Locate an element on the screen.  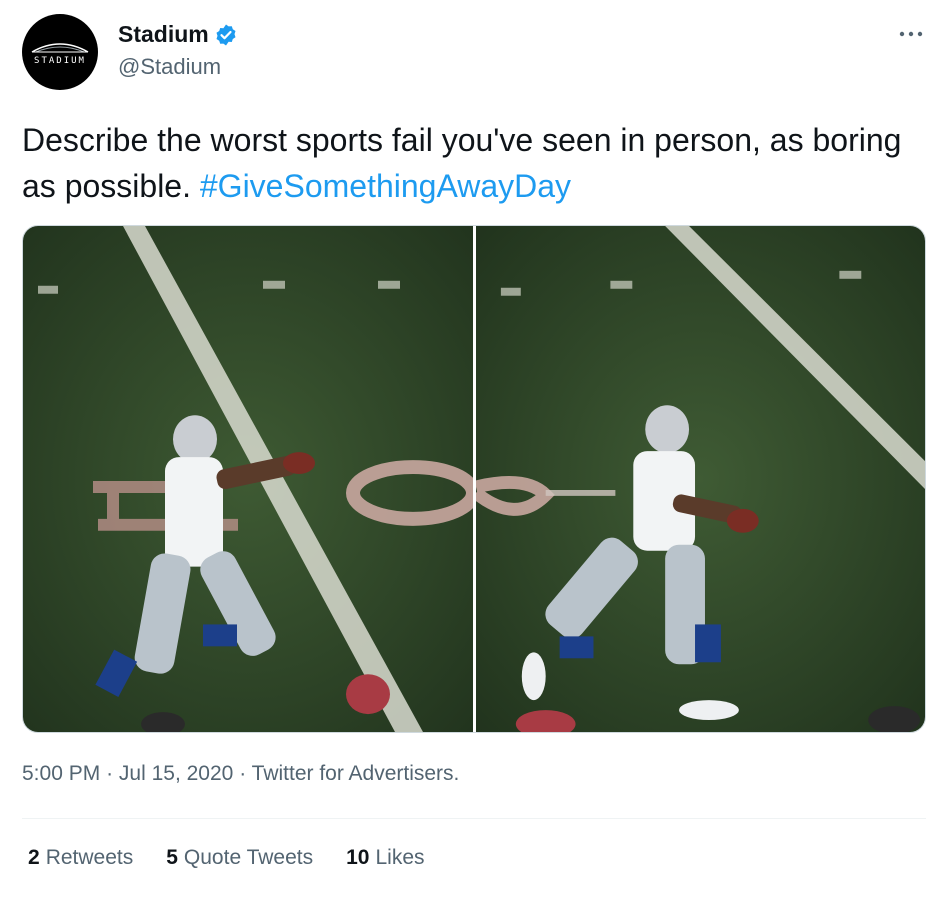
verified-badge-icon is located at coordinates (226, 34).